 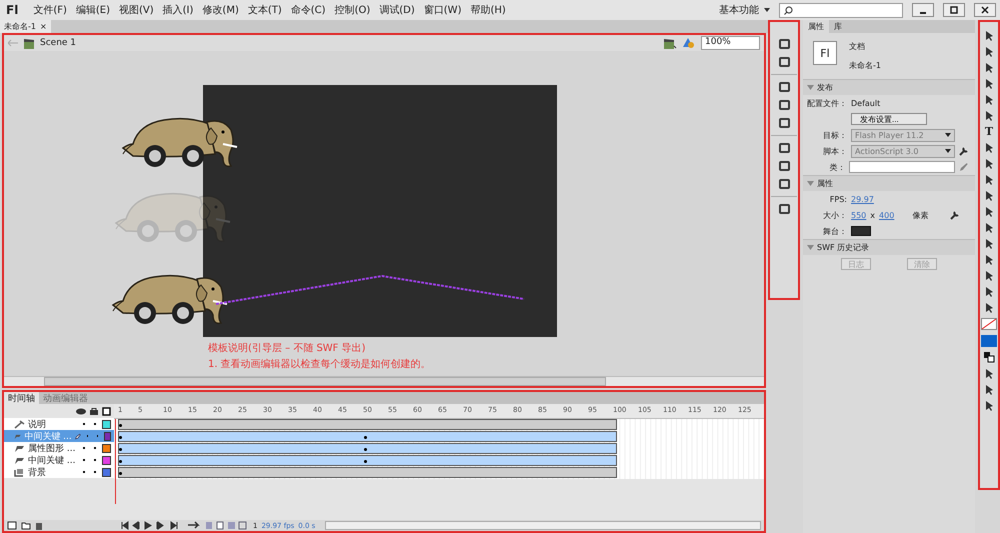 What do you see at coordinates (670, 43) in the screenshot?
I see `edit-scene-icon` at bounding box center [670, 43].